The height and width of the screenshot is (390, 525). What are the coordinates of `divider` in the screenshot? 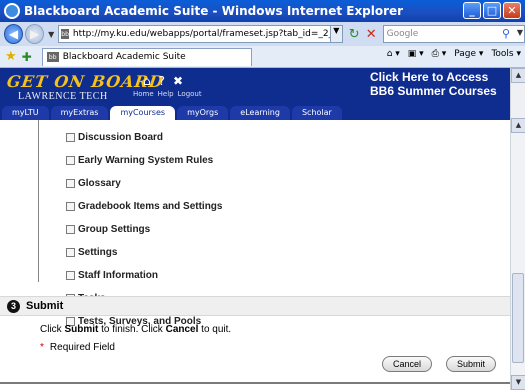 It's located at (255, 383).